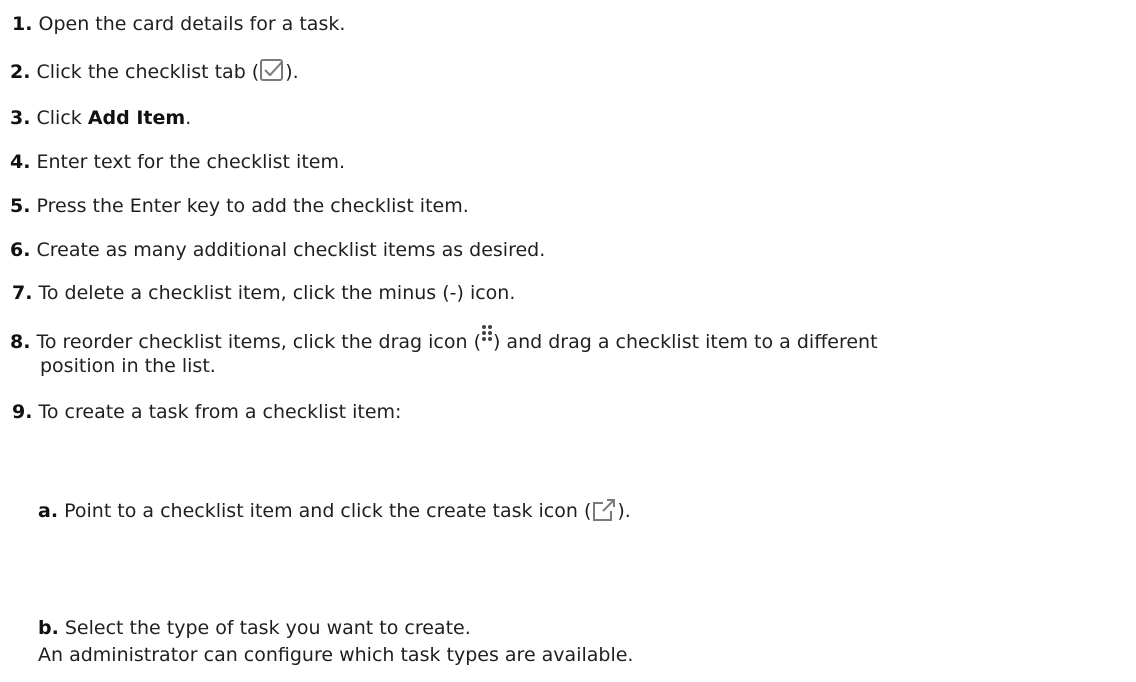 Image resolution: width=1136 pixels, height=682 pixels. What do you see at coordinates (20, 206) in the screenshot?
I see `step-number: 5.` at bounding box center [20, 206].